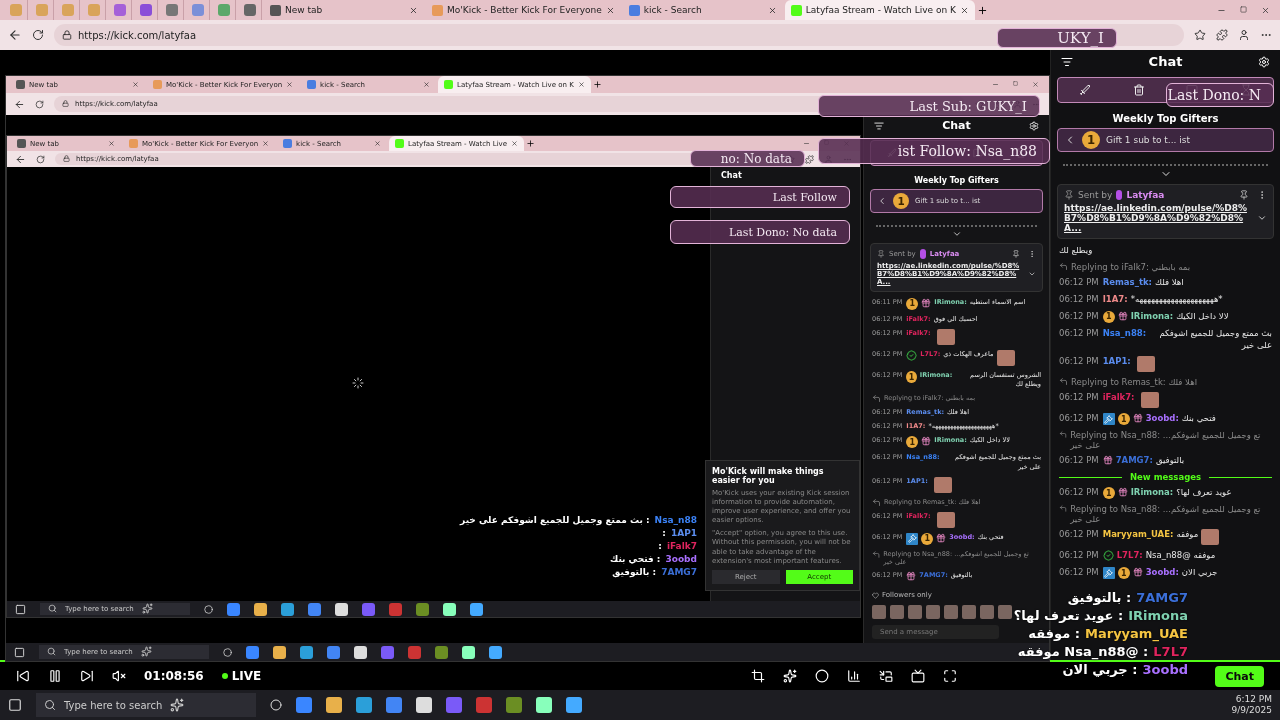 Image resolution: width=1280 pixels, height=720 pixels. I want to click on overlay-message: : بث ممتع وجميل للجميع اشوفكم على خير, so click(555, 520).